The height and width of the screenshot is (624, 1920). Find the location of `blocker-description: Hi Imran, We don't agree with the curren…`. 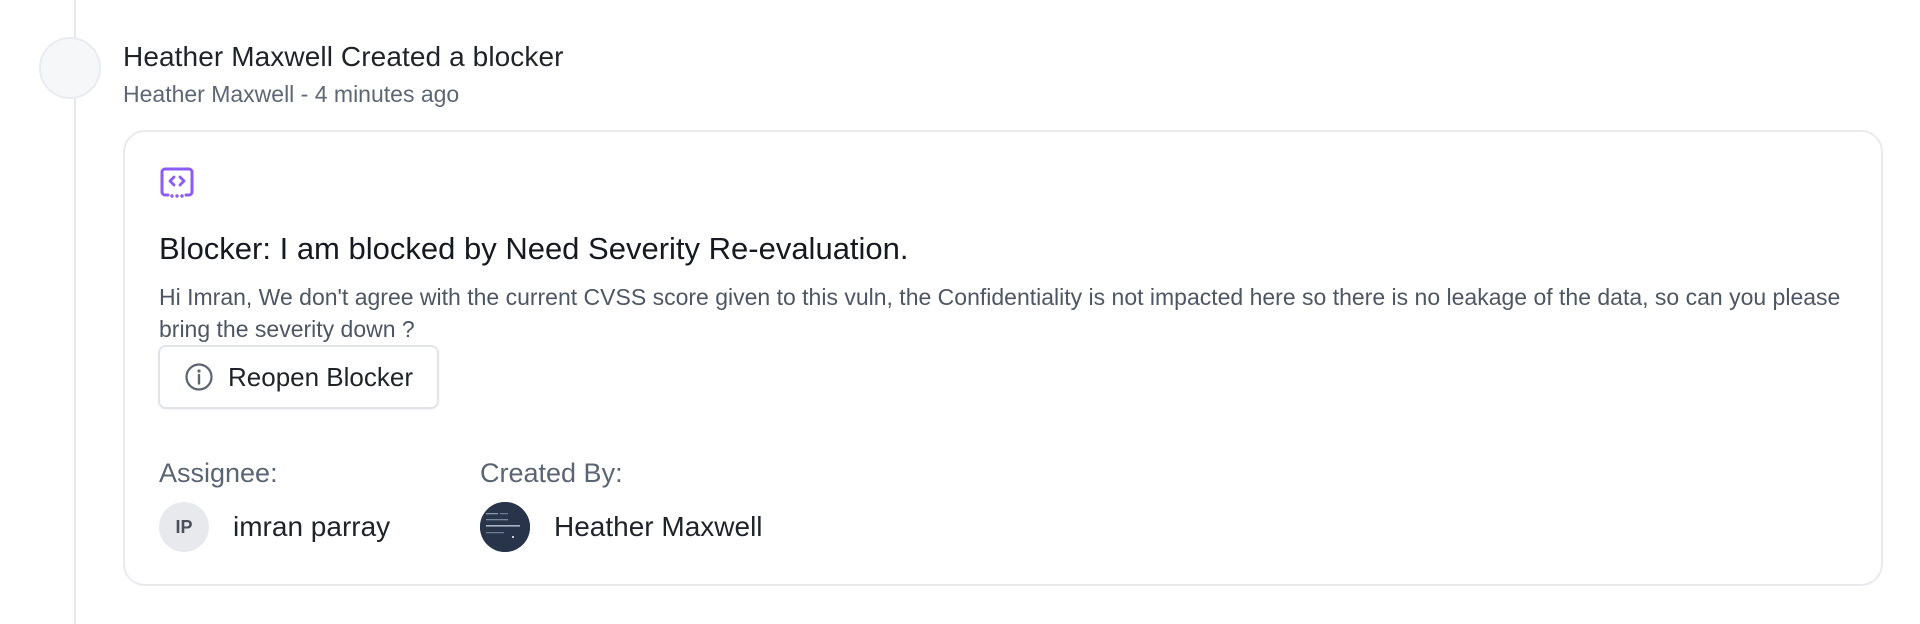

blocker-description: Hi Imran, We don't agree with the curren… is located at coordinates (1000, 313).